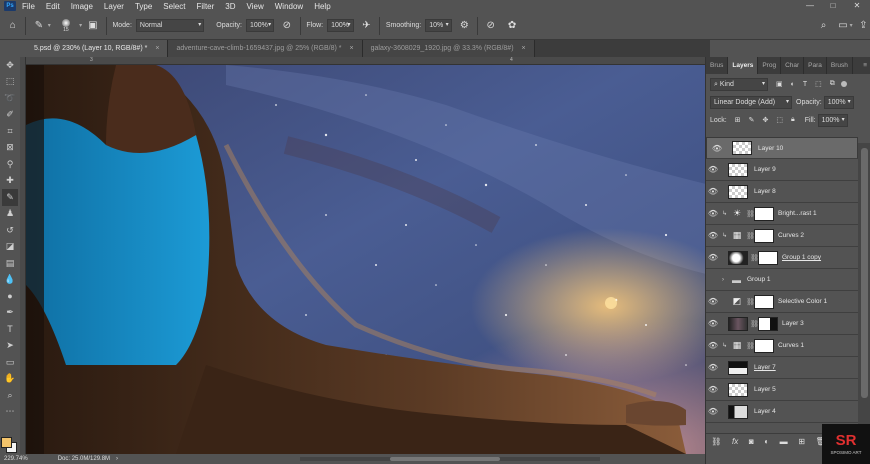 The image size is (870, 464). What do you see at coordinates (286, 26) in the screenshot?
I see `pressure-opacity-icon: ⊘` at bounding box center [286, 26].